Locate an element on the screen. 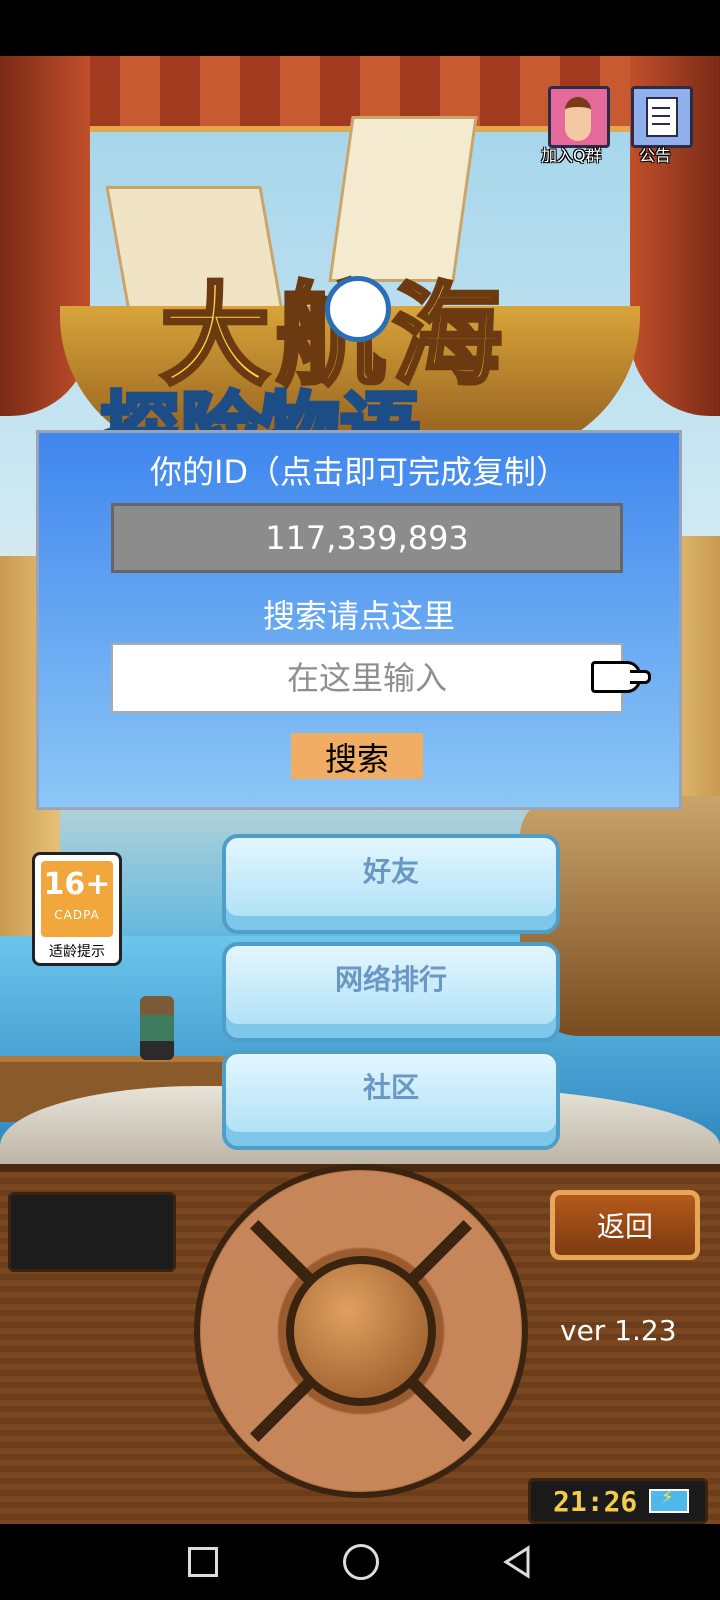 This screenshot has width=720, height=1600. game-logo: 大航海 探险物语 is located at coordinates (350, 347).